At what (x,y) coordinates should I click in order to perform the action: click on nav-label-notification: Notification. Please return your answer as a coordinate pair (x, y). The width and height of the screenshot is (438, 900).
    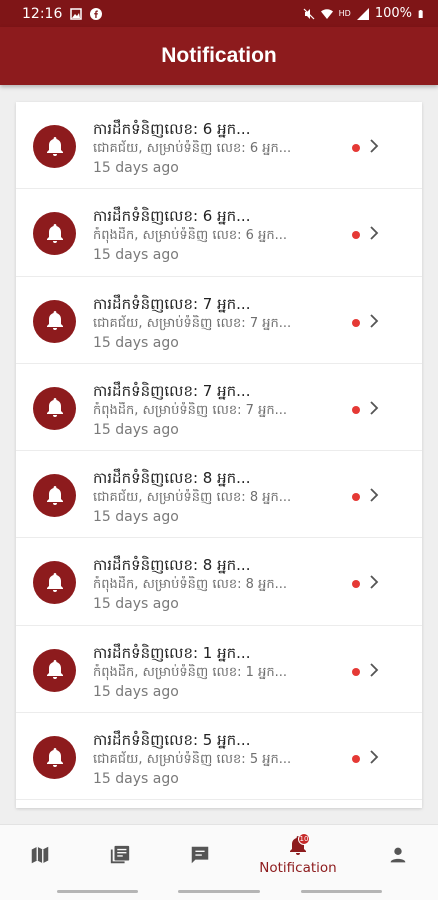
    Looking at the image, I should click on (298, 867).